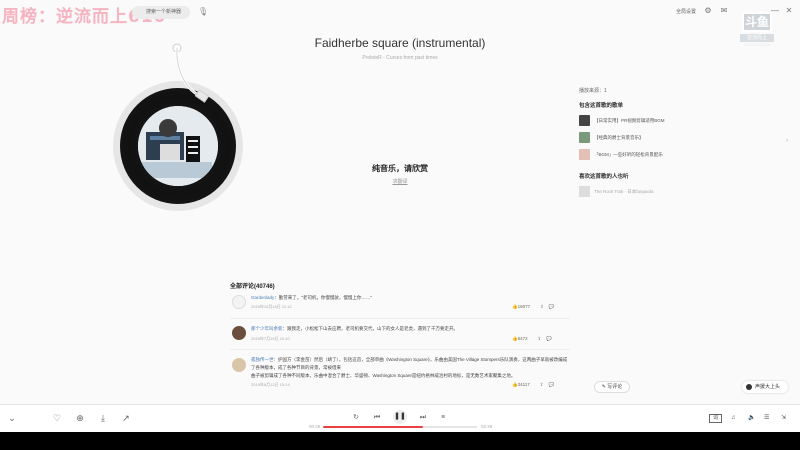 The width and height of the screenshot is (800, 450). Describe the element at coordinates (262, 359) in the screenshot. I see `comment-user: 孤独传一世` at that location.